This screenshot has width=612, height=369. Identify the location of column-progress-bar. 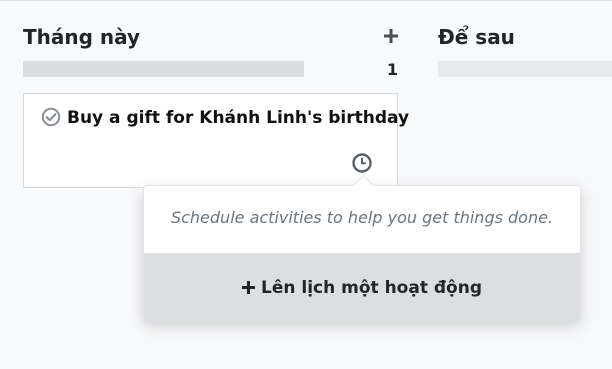
(163, 69).